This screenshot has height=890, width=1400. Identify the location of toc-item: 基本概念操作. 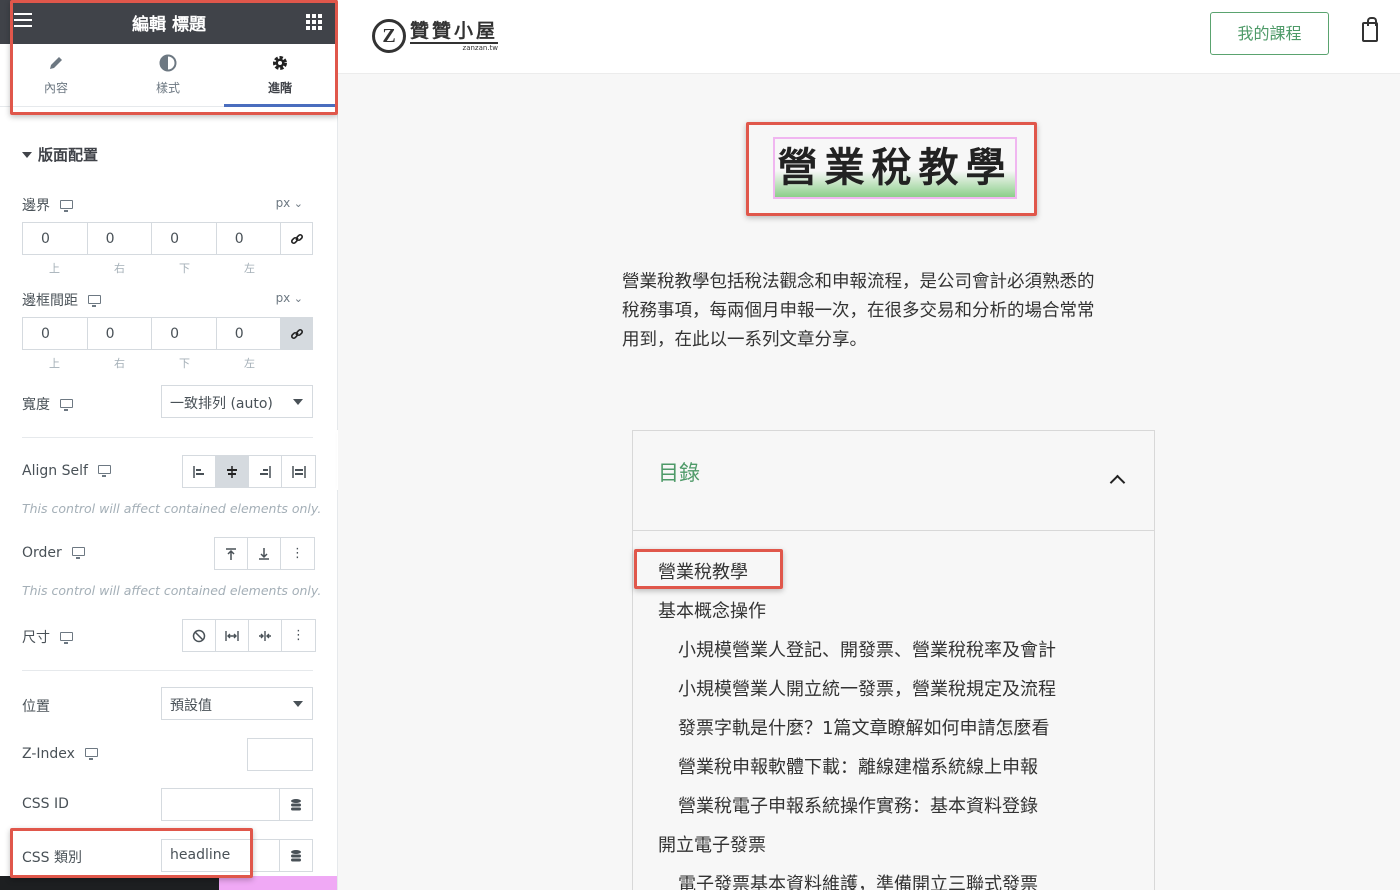
(712, 610).